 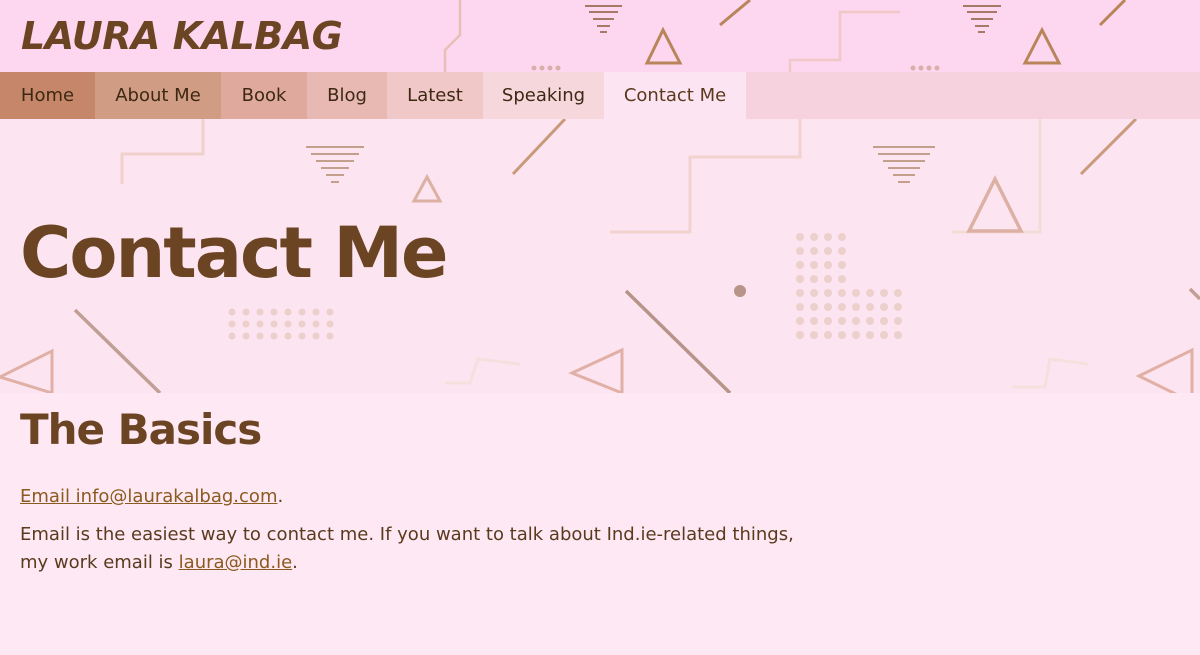 I want to click on email-link: Email info@laurakalbag.com, so click(x=148, y=496).